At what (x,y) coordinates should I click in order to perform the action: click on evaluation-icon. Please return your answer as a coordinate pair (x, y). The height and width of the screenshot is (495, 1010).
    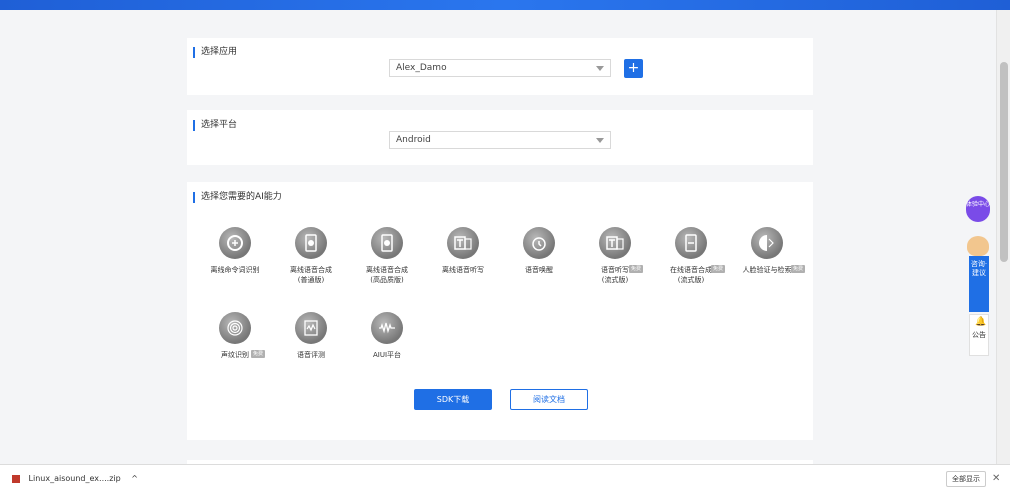
    Looking at the image, I should click on (311, 328).